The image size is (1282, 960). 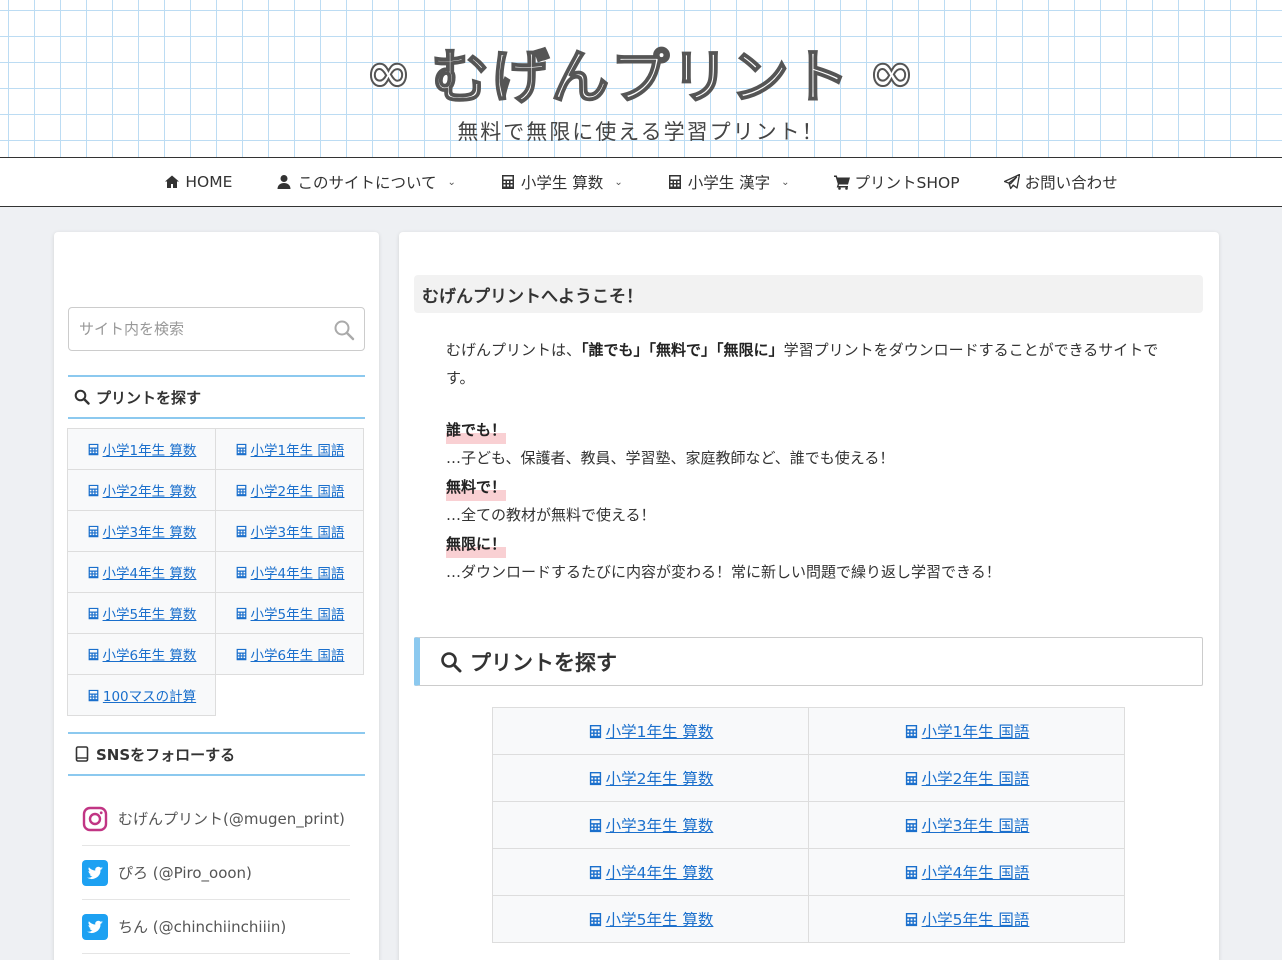 What do you see at coordinates (297, 574) in the screenshot?
I see `print-link-label: 小学4年生 国語` at bounding box center [297, 574].